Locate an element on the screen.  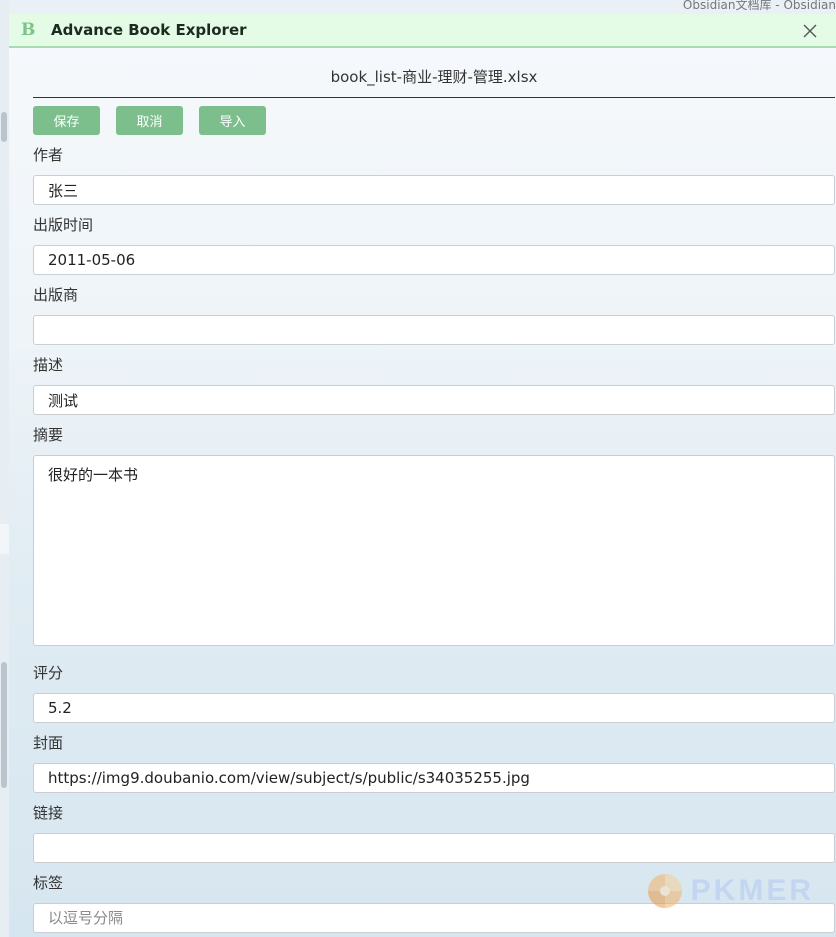
author-label: 作者 is located at coordinates (48, 155).